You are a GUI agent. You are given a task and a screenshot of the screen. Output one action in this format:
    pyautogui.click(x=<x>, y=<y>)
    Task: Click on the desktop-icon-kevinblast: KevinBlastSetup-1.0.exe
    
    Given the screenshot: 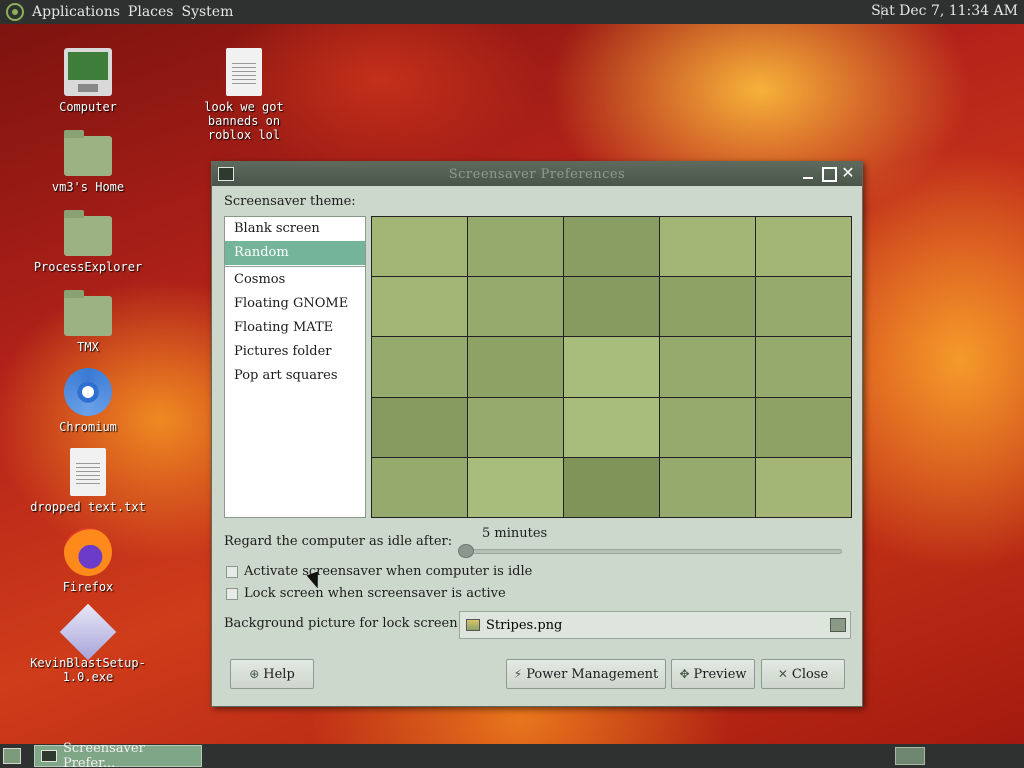 What is the action you would take?
    pyautogui.click(x=88, y=643)
    